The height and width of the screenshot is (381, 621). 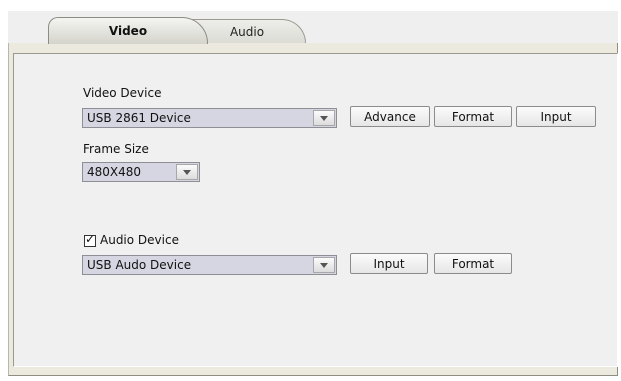 What do you see at coordinates (389, 263) in the screenshot?
I see `audio-input-button: Input` at bounding box center [389, 263].